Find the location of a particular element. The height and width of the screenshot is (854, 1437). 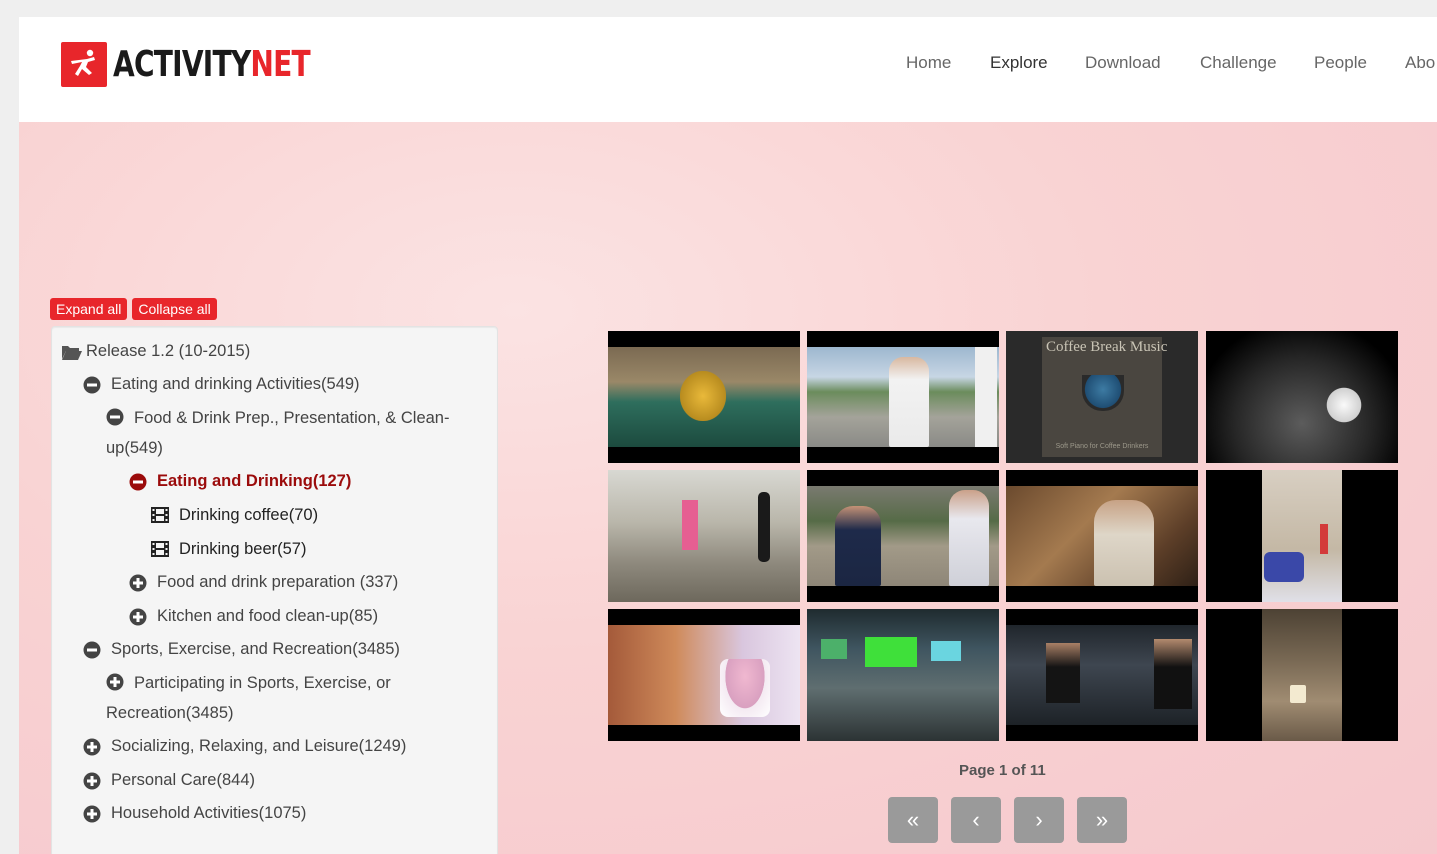

tree-node-label: Eating and drinking Activities(549) is located at coordinates (235, 384).